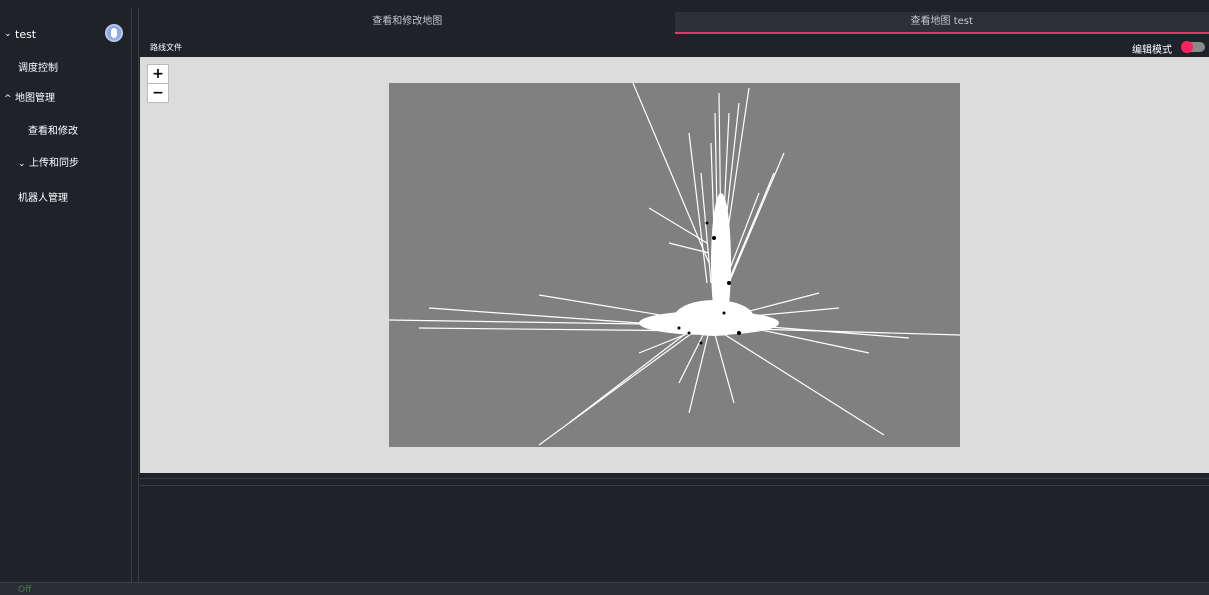  Describe the element at coordinates (158, 74) in the screenshot. I see `zoom-in-button: +` at that location.